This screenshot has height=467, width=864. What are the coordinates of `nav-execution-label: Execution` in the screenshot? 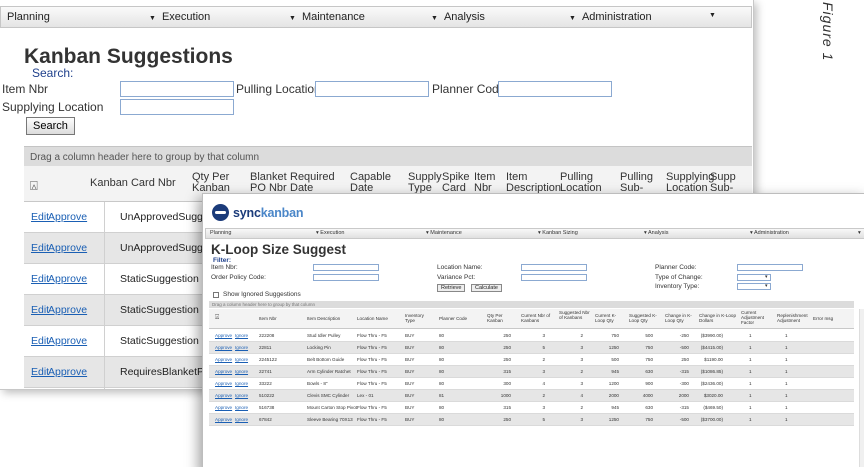 It's located at (332, 233).